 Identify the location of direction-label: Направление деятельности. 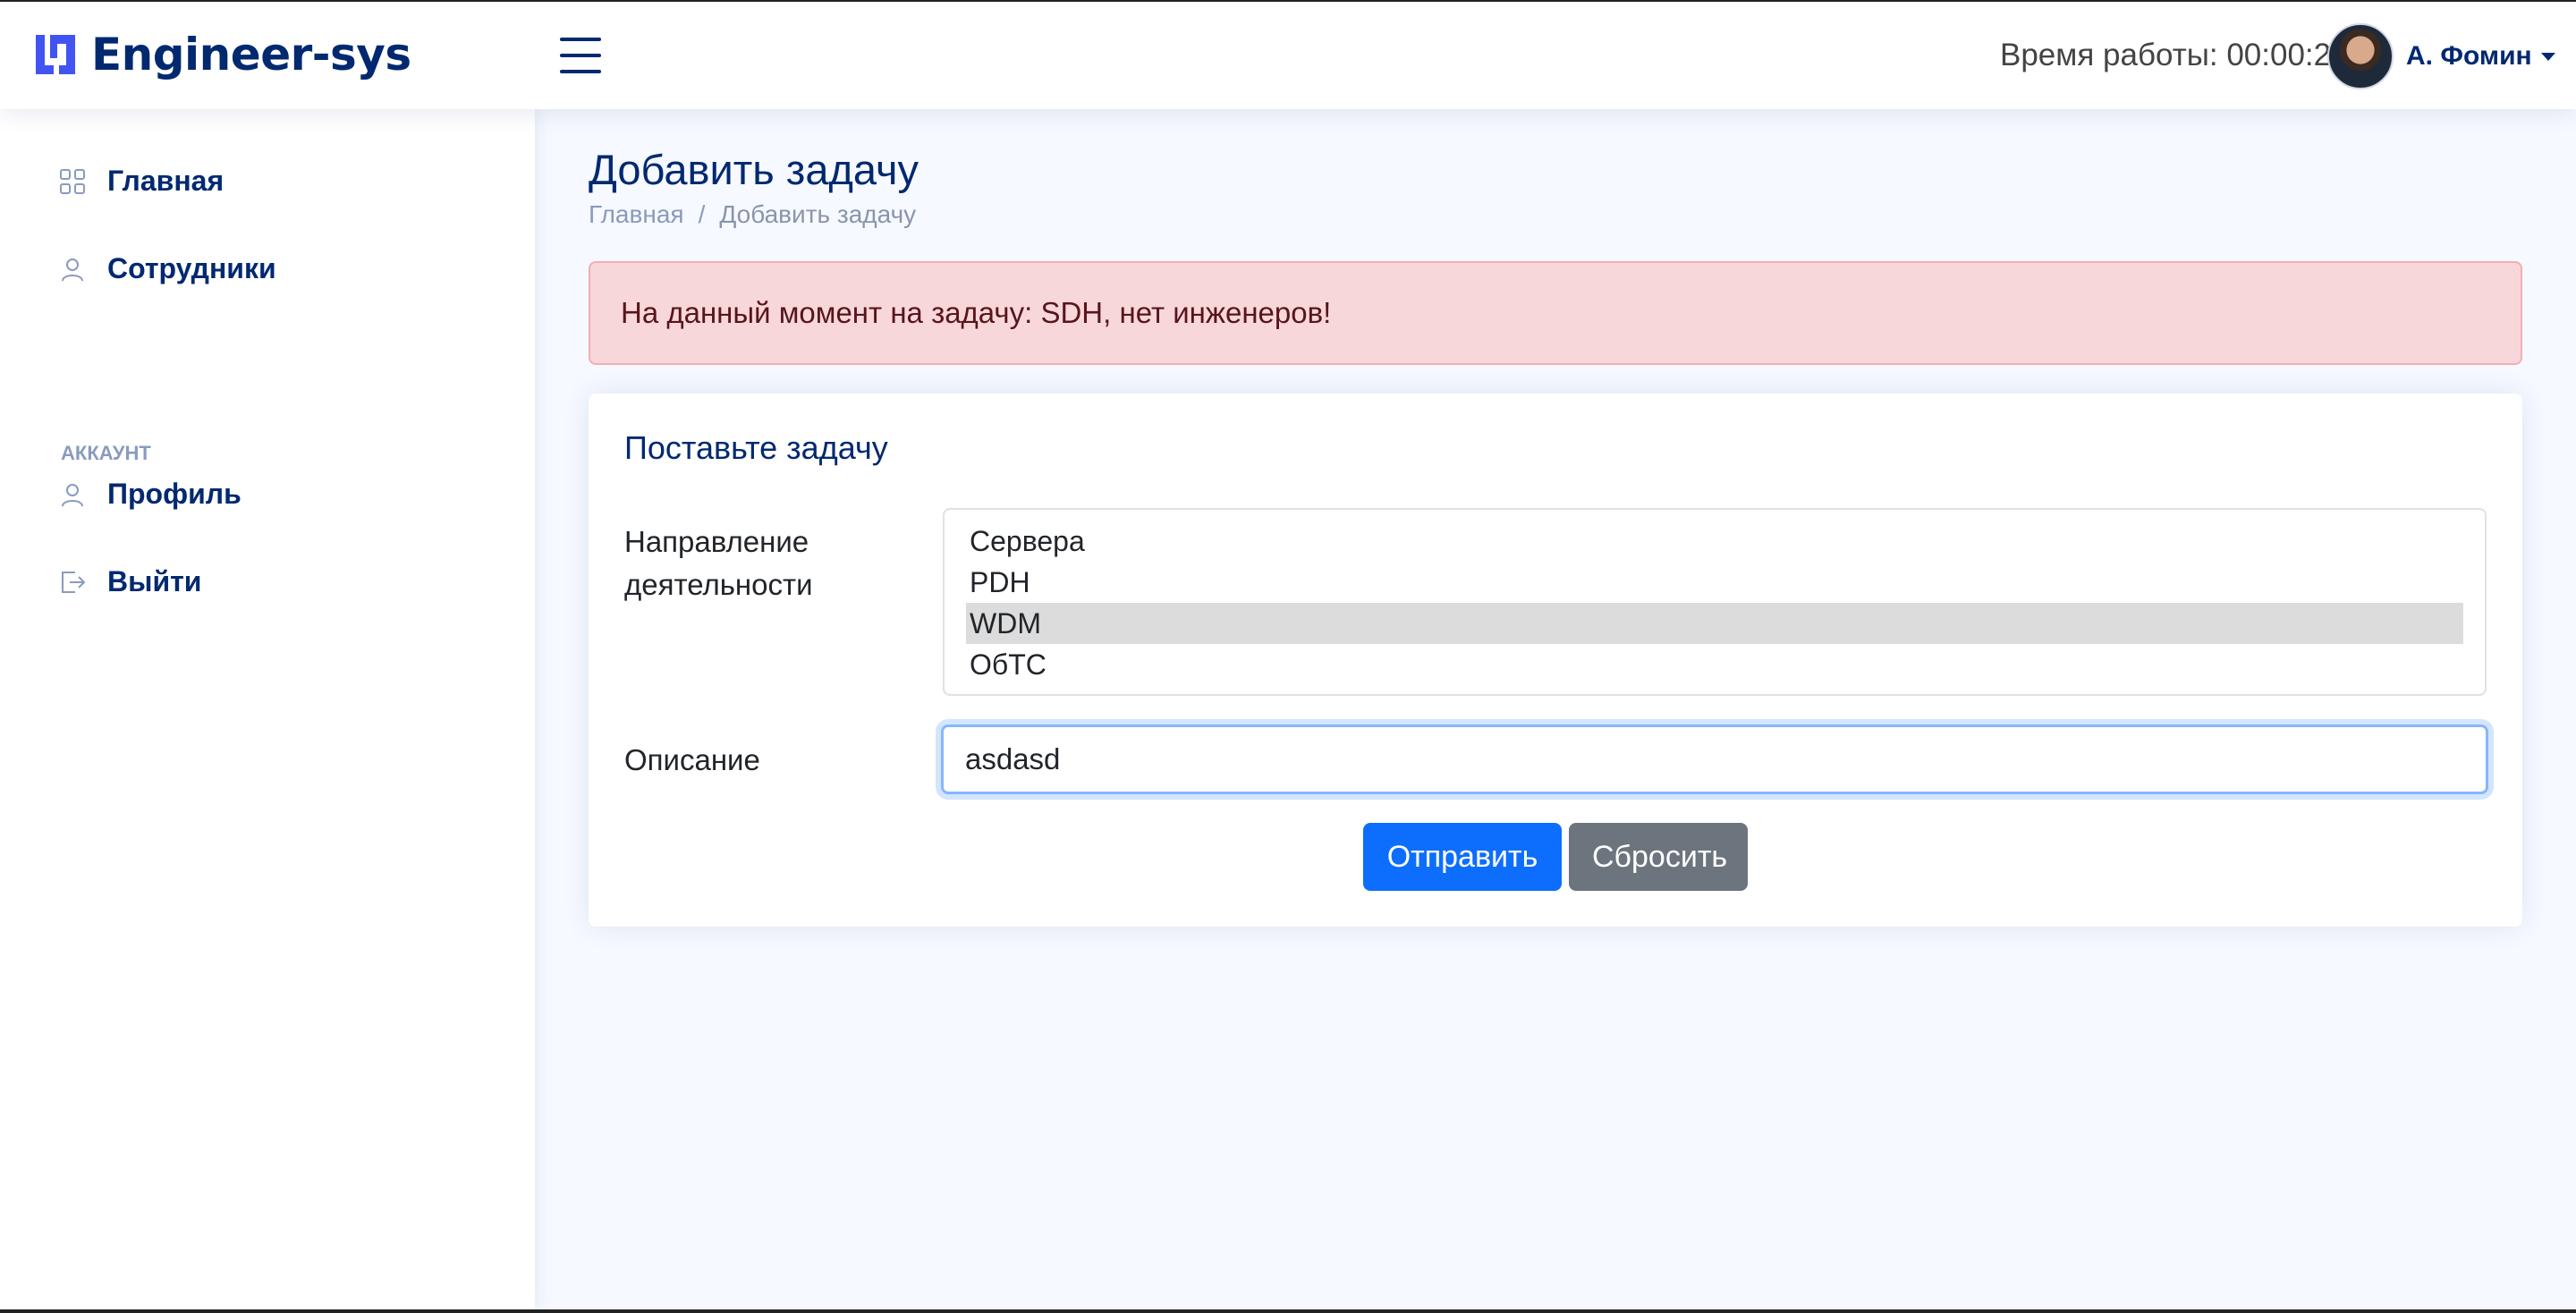
(718, 563).